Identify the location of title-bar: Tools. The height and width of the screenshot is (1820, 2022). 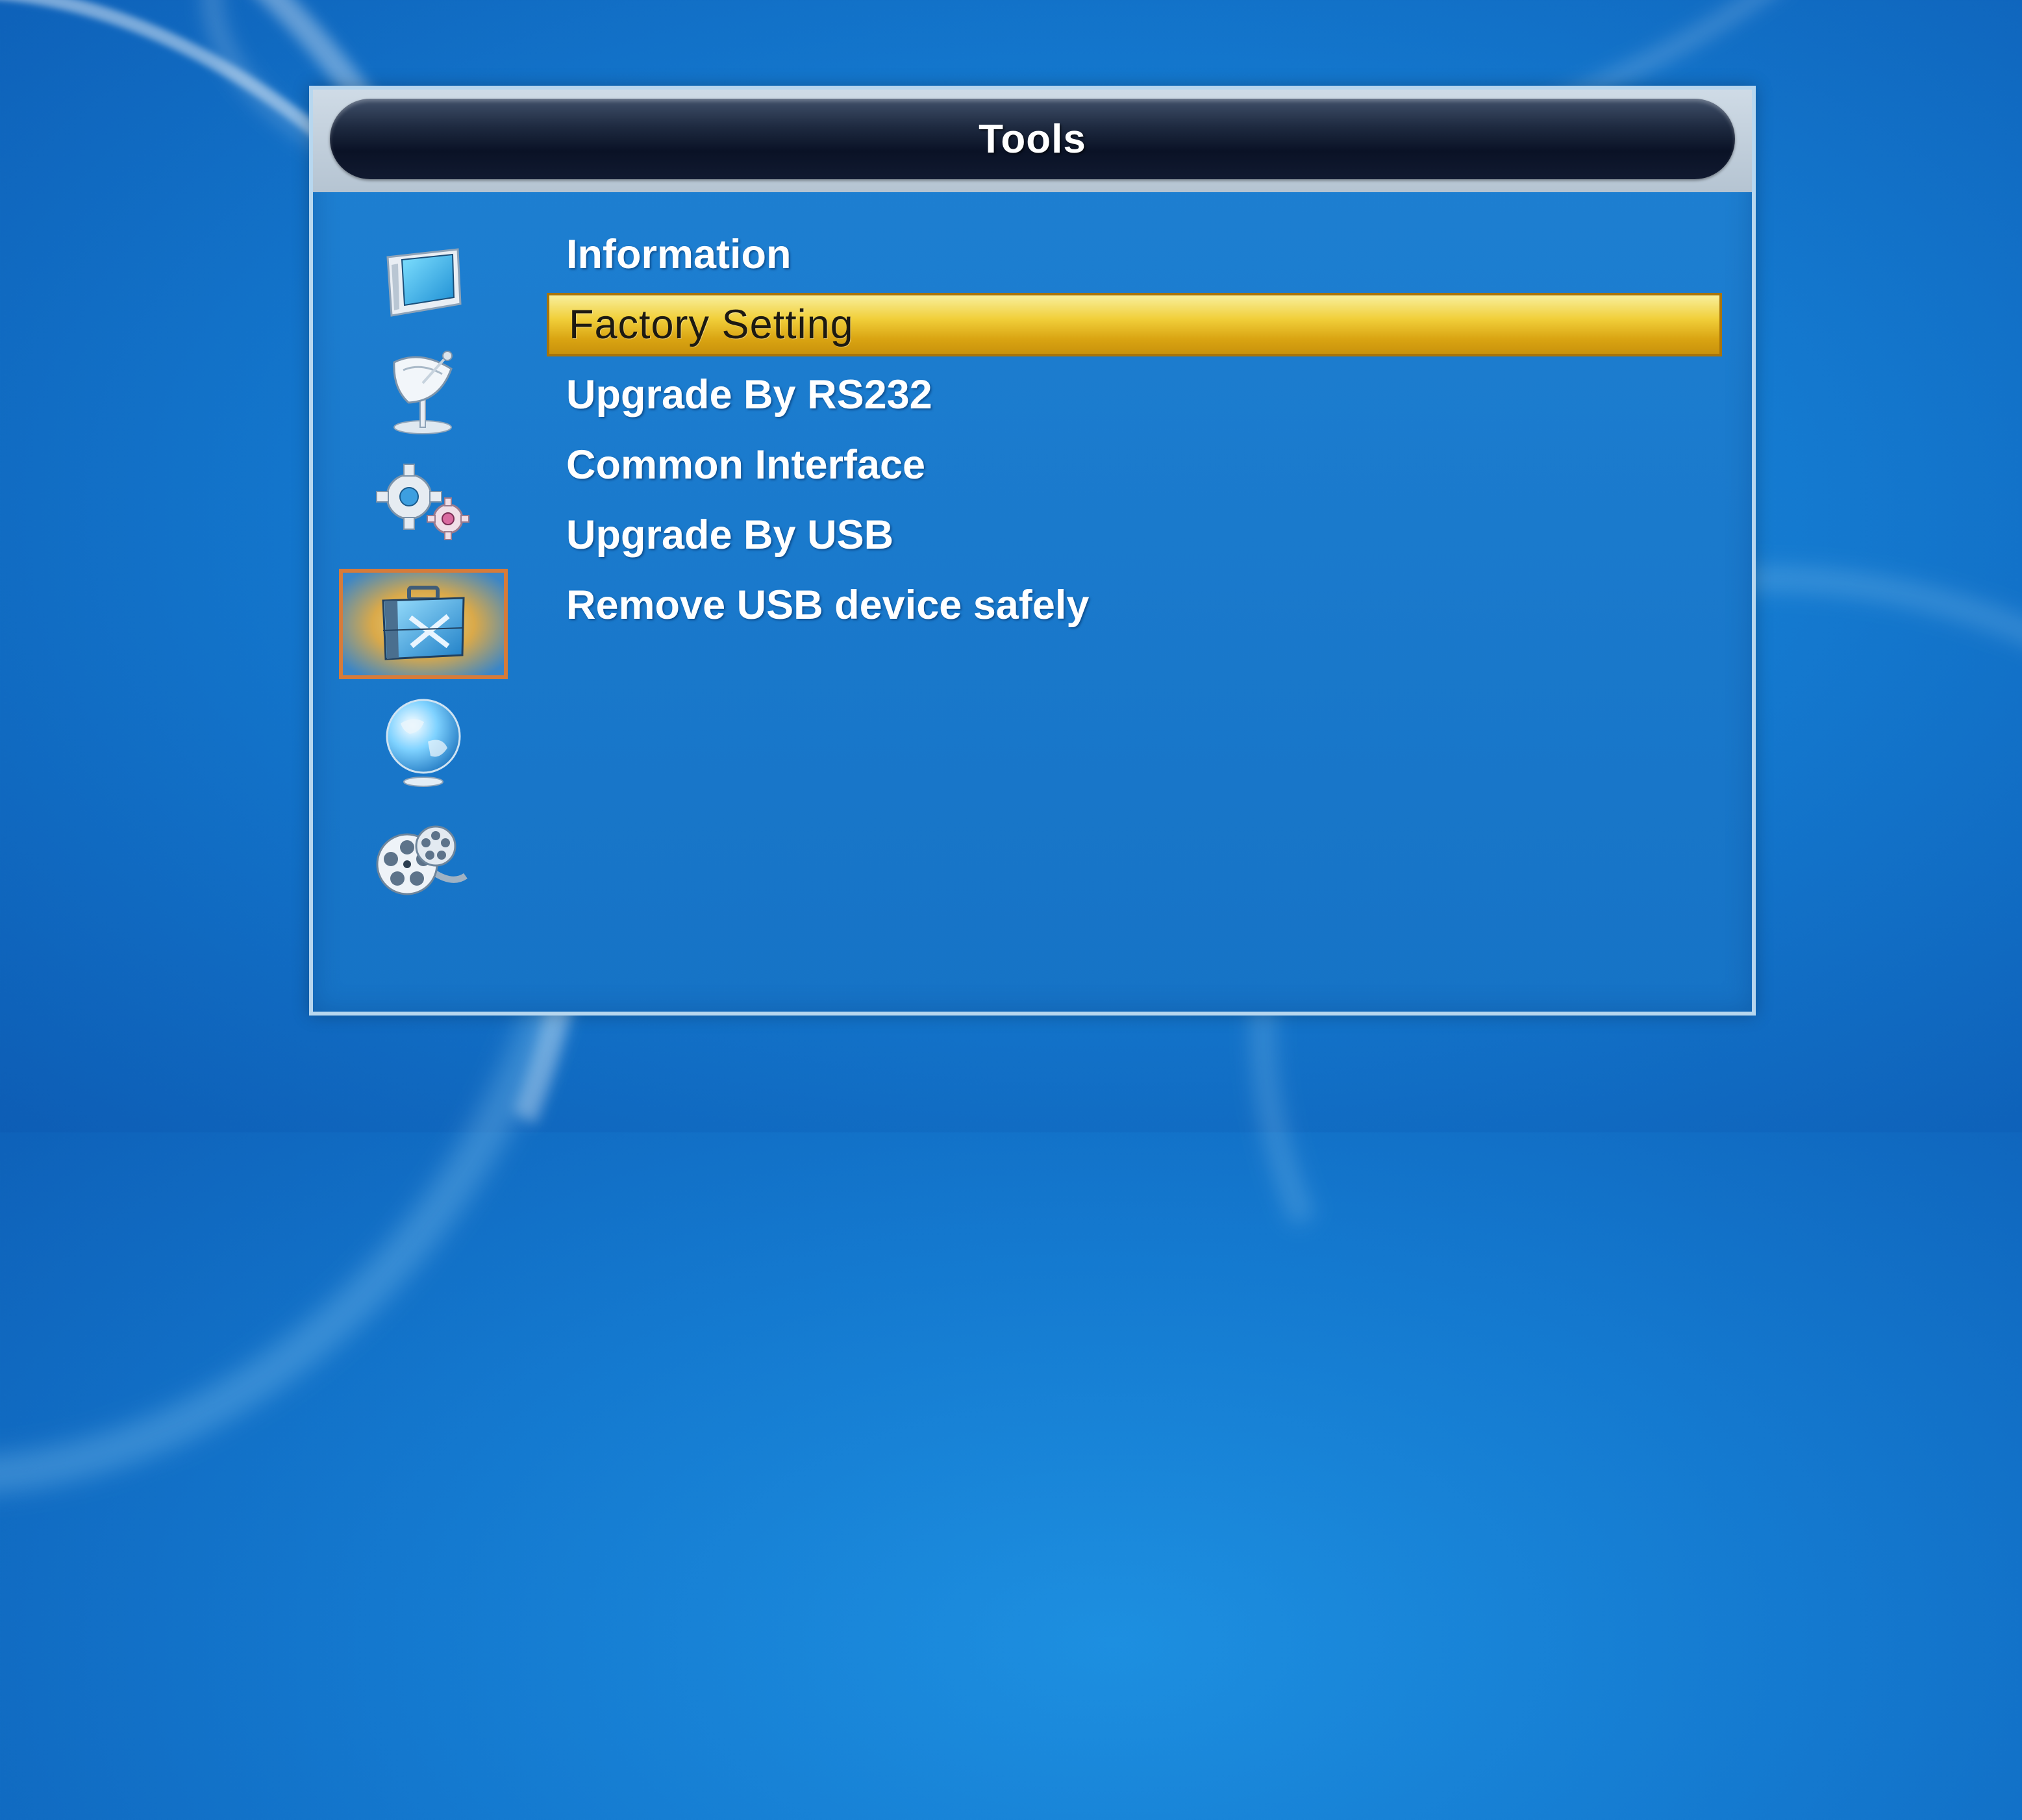
(1032, 139).